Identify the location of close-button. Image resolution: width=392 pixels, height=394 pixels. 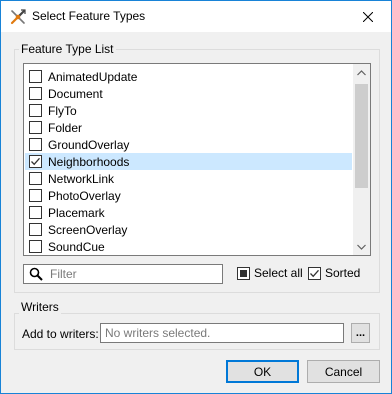
(368, 16).